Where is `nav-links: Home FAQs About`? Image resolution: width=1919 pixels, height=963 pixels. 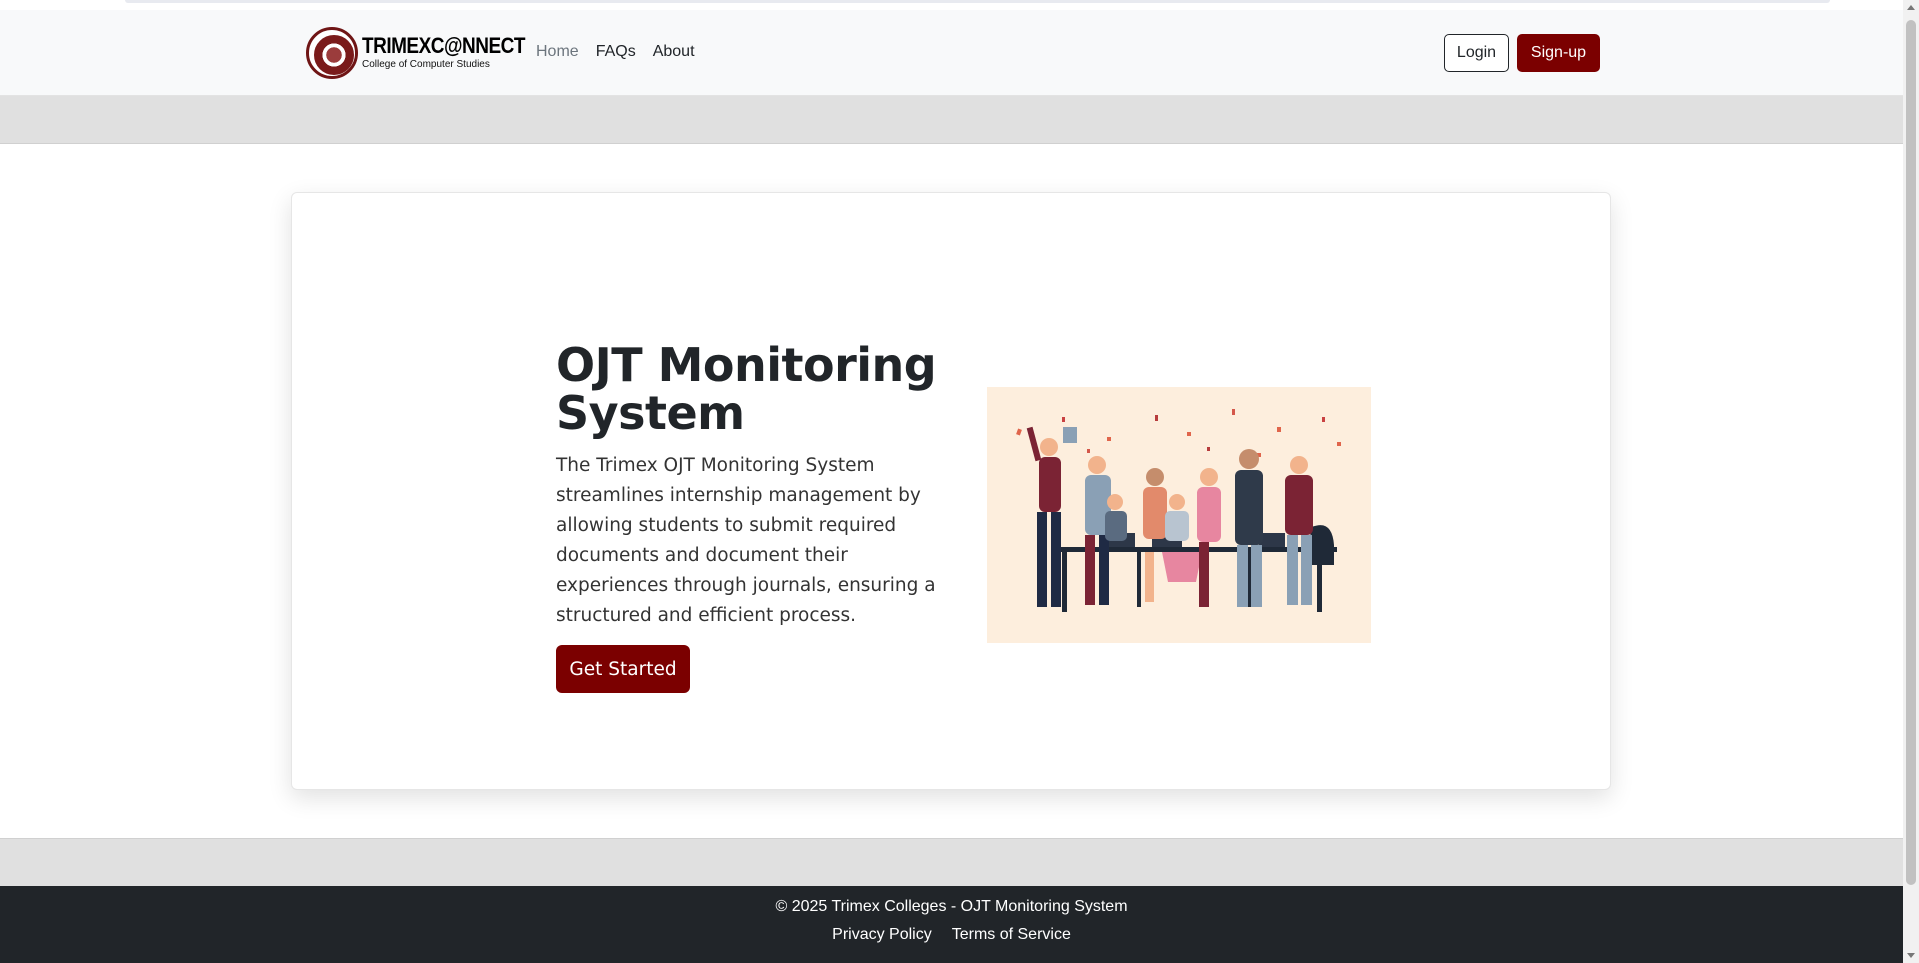 nav-links: Home FAQs About is located at coordinates (615, 52).